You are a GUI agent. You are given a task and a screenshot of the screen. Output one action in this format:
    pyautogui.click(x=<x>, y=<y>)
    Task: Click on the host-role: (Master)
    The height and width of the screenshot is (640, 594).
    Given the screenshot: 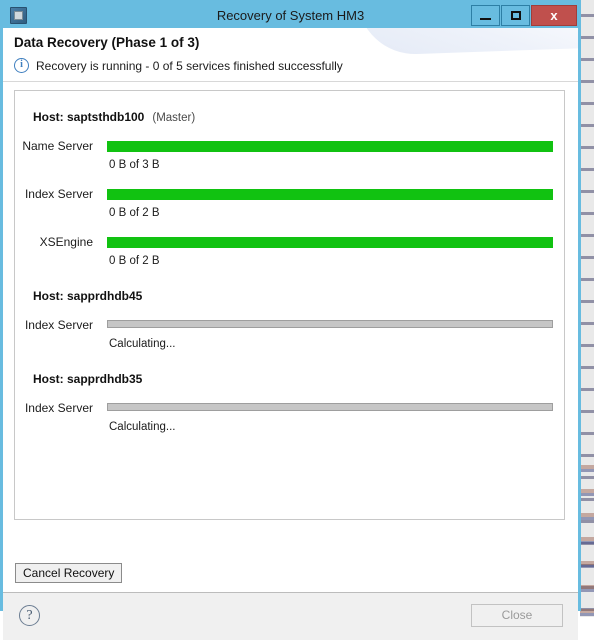 What is the action you would take?
    pyautogui.click(x=173, y=118)
    